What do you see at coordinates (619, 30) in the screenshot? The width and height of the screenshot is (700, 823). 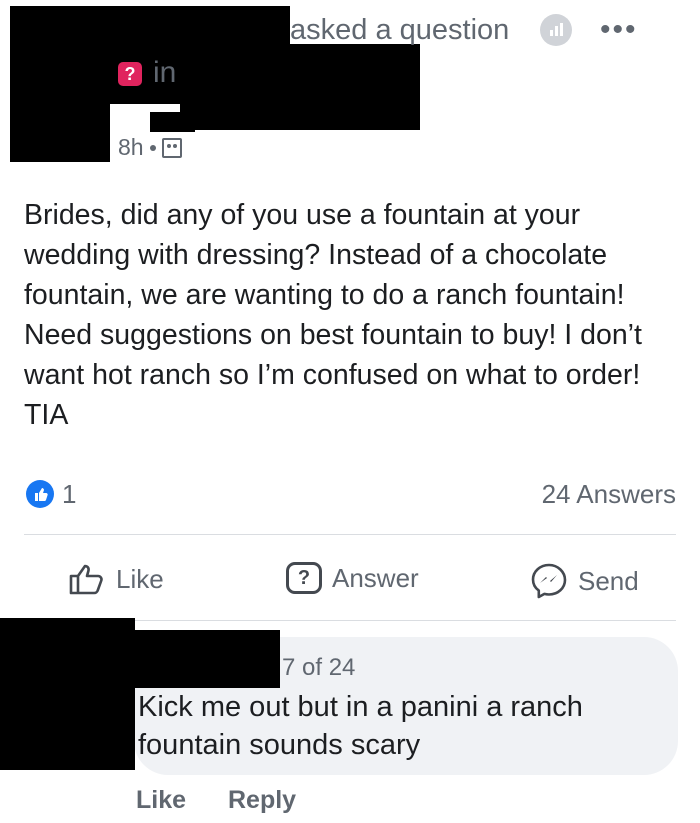 I see `more-options-icon: •••` at bounding box center [619, 30].